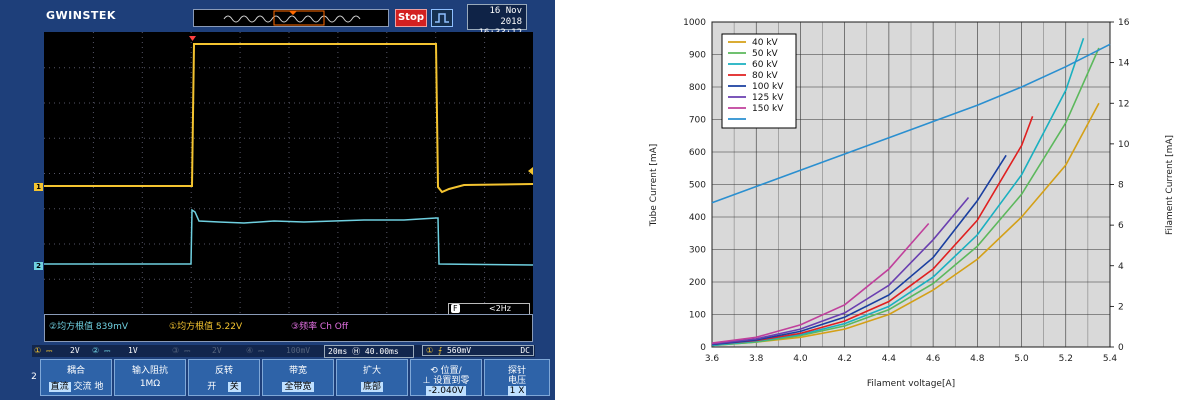  What do you see at coordinates (478, 350) in the screenshot?
I see `trigger-box: ① ⨍ 560mV DC` at bounding box center [478, 350].